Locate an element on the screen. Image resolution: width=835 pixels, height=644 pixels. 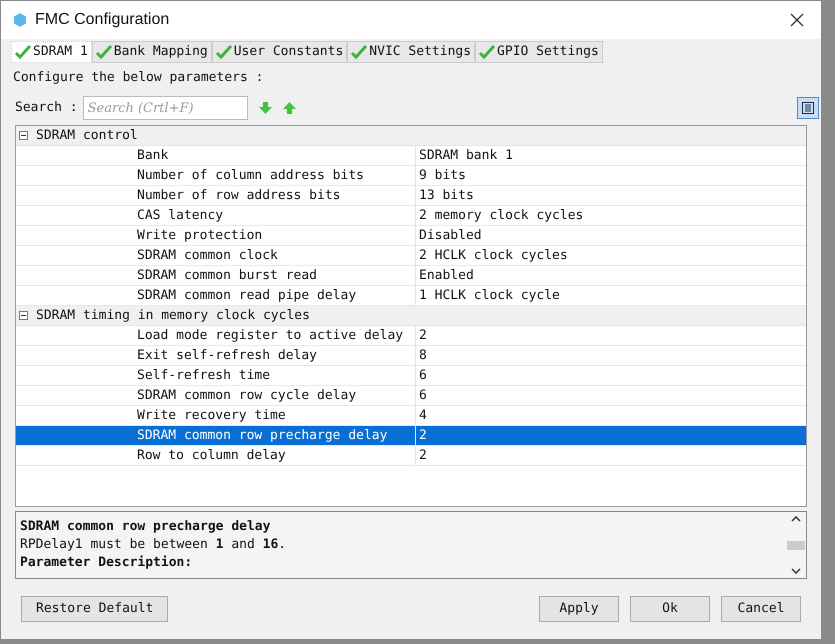
parameter-row: Row to column delay 2 is located at coordinates (411, 456).